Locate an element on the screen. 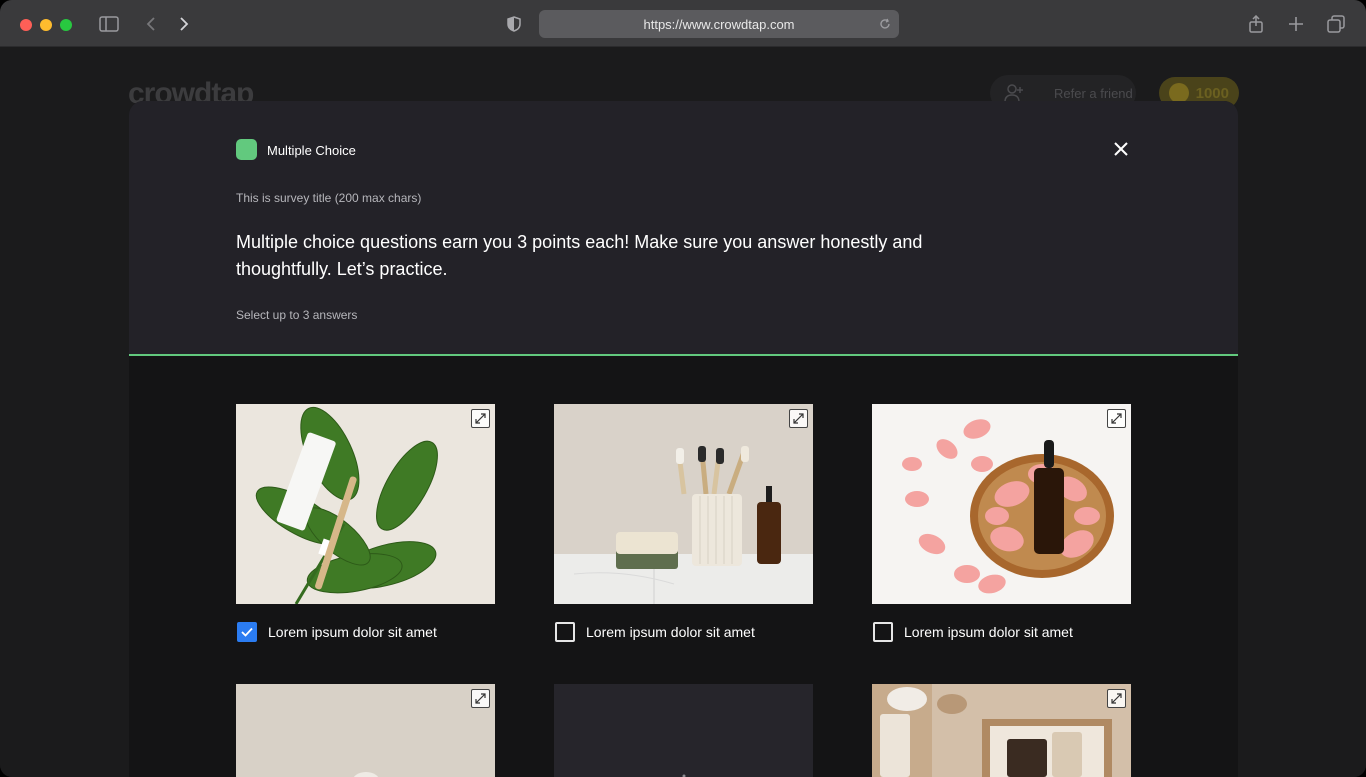 This screenshot has width=1366, height=777. option-image-loading is located at coordinates (683, 730).